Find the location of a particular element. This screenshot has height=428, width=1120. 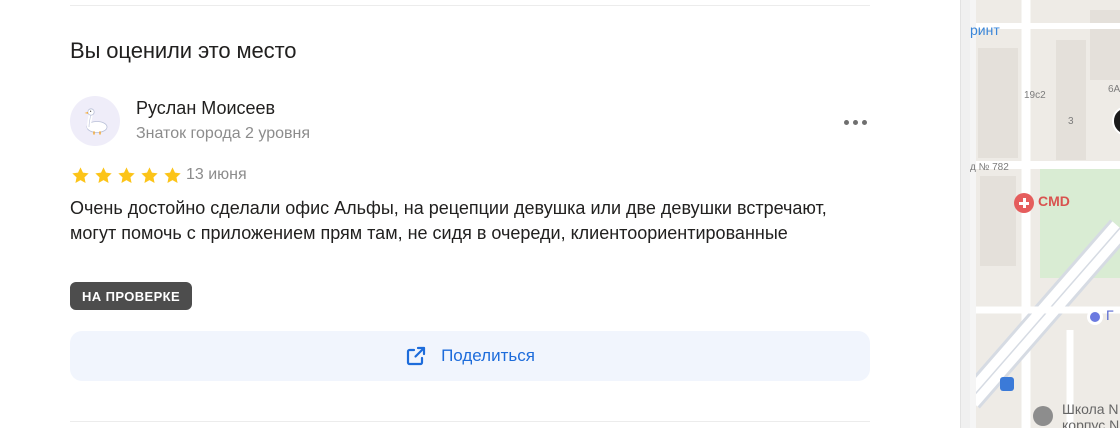

place-pin-icon is located at coordinates (1095, 317).